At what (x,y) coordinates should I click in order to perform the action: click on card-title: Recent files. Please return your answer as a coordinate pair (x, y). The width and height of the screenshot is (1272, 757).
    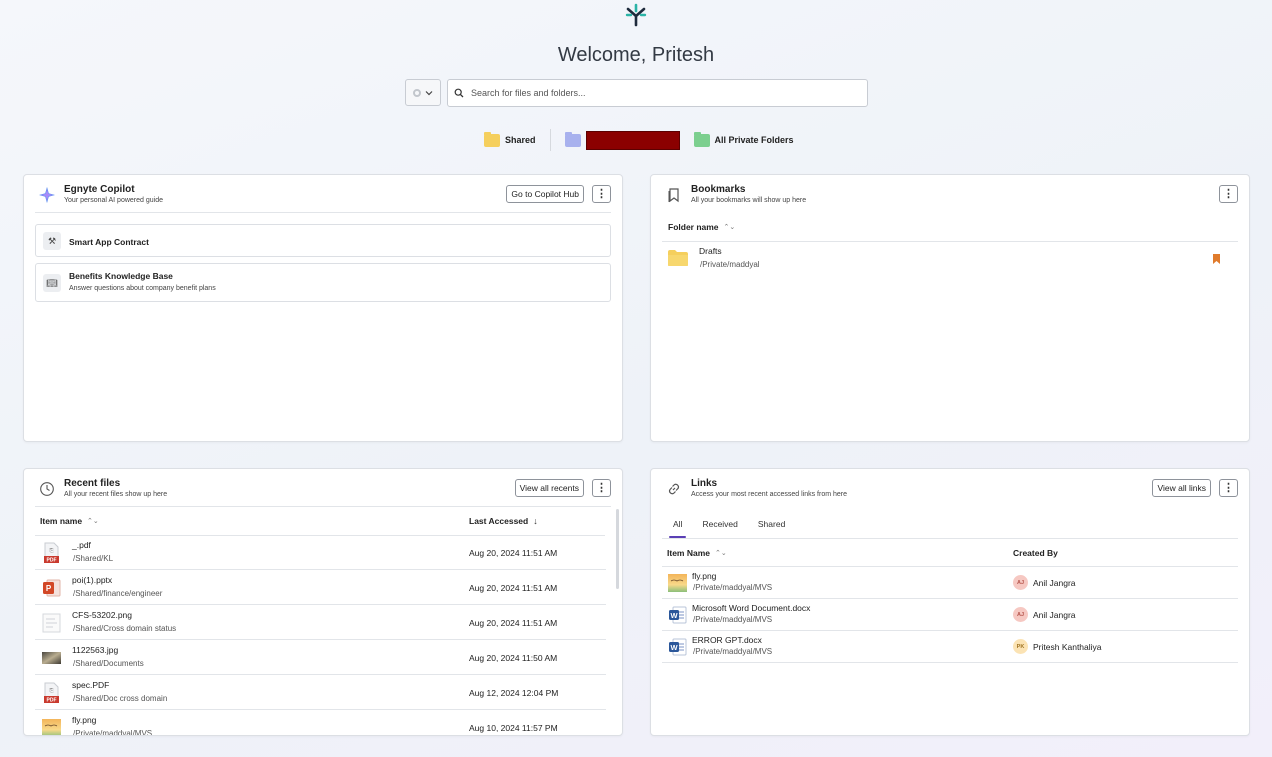
    Looking at the image, I should click on (92, 483).